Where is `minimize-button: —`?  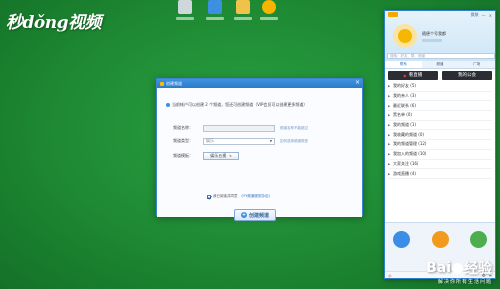
minimize-button: — is located at coordinates (484, 15).